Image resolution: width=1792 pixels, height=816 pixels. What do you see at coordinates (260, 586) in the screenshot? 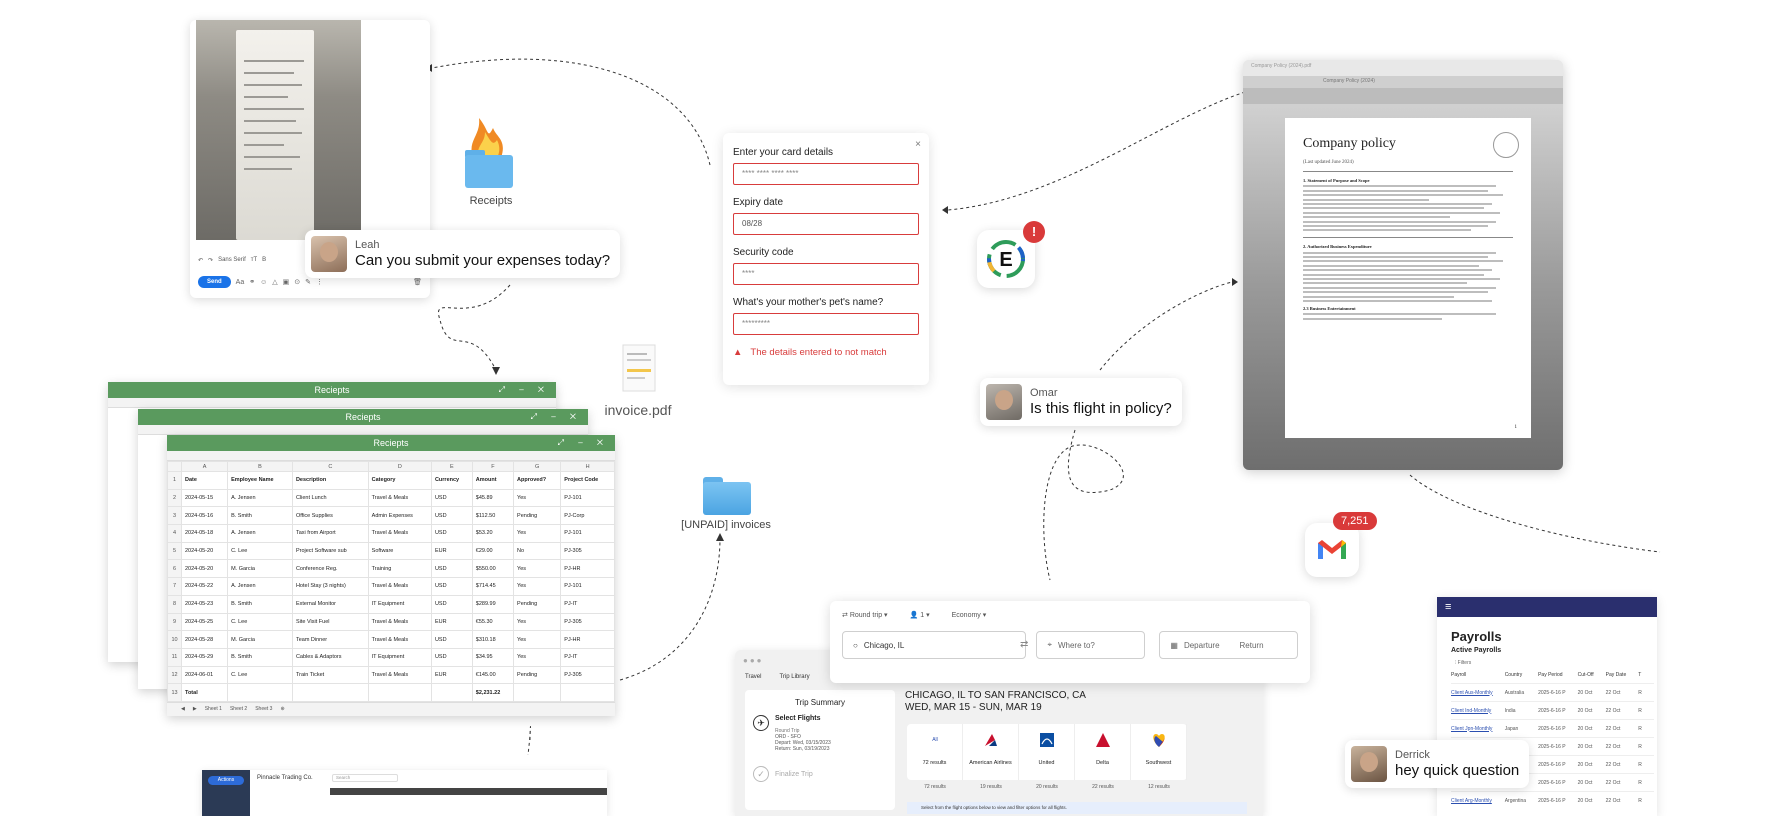
I see `table-cell: A. Jensen` at bounding box center [260, 586].